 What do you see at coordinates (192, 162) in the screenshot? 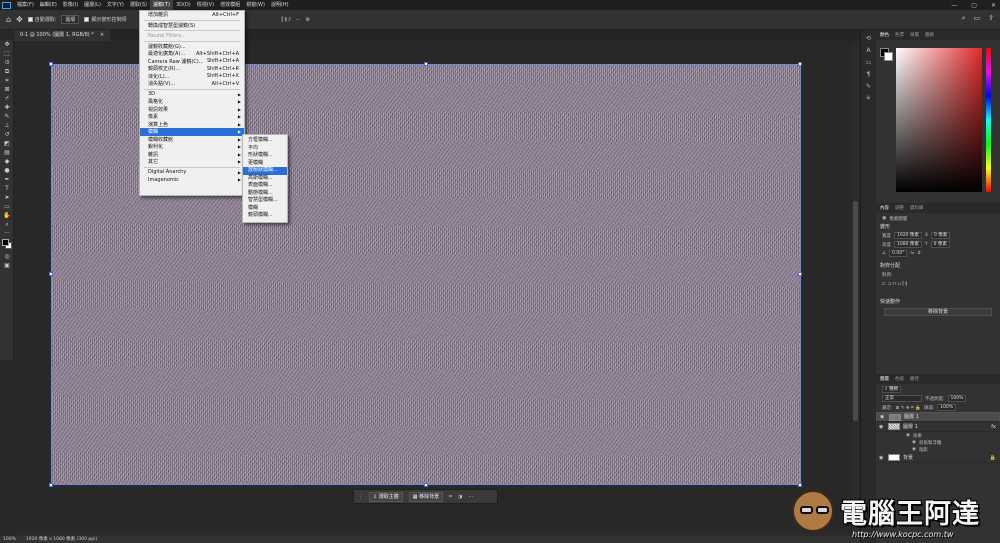
I see `filter-menu-item: 其它 ▶` at bounding box center [192, 162].